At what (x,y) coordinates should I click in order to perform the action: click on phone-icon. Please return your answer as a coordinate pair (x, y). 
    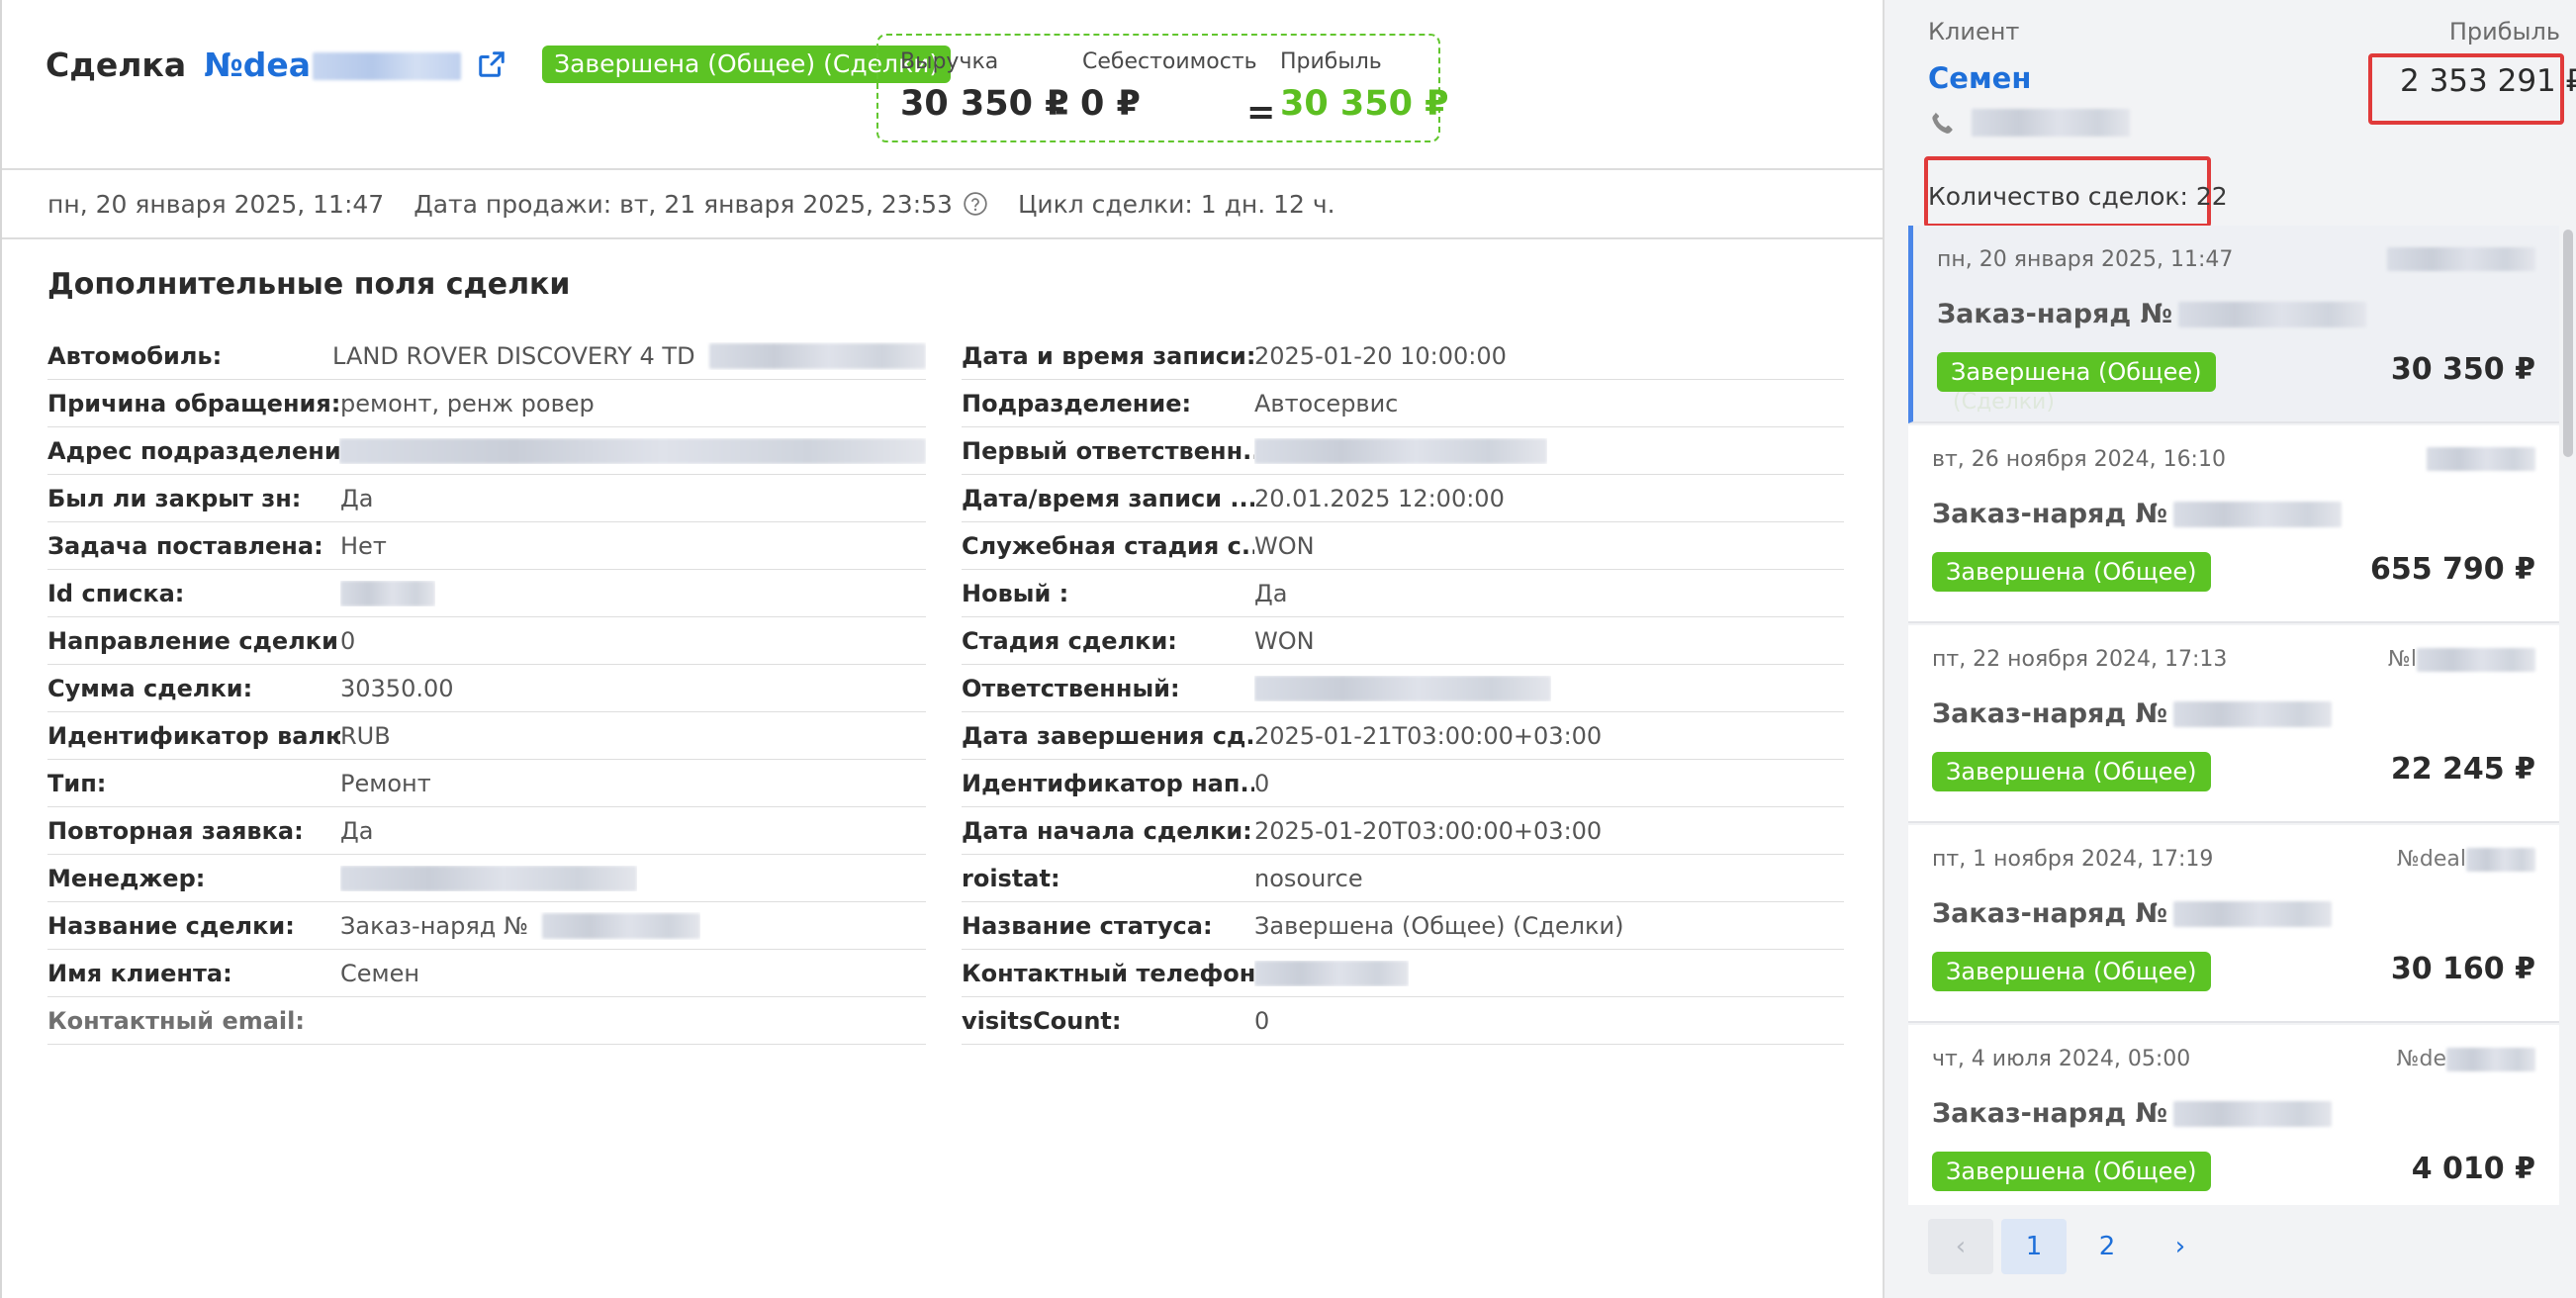
    Looking at the image, I should click on (1943, 123).